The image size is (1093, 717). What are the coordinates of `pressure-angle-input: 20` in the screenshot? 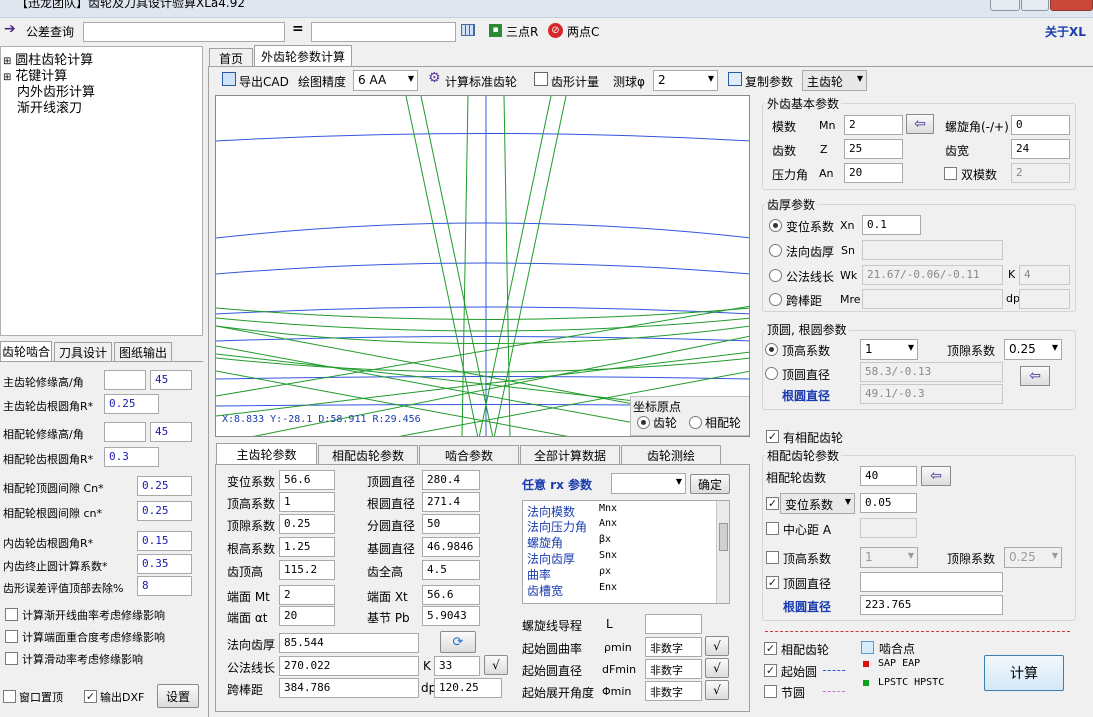 It's located at (873, 173).